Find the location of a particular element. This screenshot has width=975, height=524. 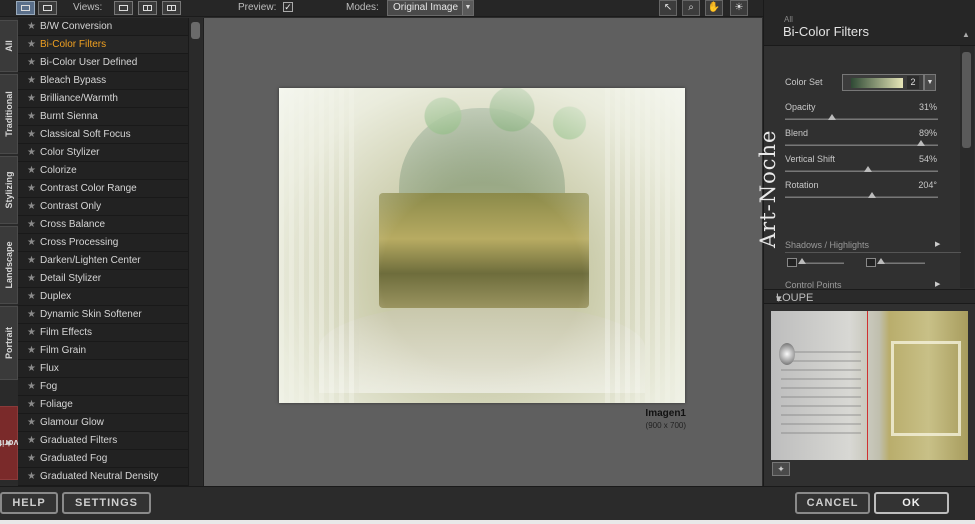

filter-item: ★ Color Stylizer is located at coordinates (103, 153).